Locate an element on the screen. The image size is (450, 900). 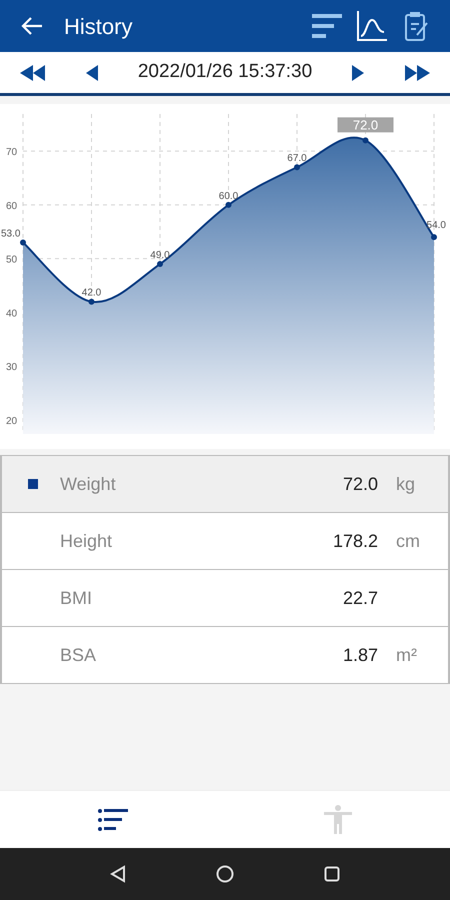
notepad-edit-icon is located at coordinates (417, 26).